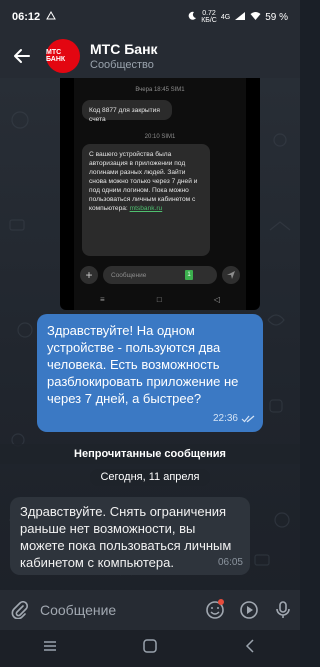  Describe the element at coordinates (146, 208) in the screenshot. I see `sms-link: mtsbank.ru` at that location.